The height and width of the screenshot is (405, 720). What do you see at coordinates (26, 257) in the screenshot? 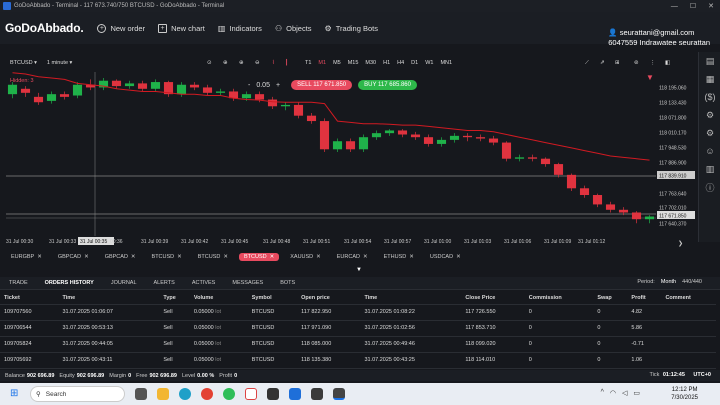
I see `symbol-tab: EURGBP ✕` at bounding box center [26, 257].